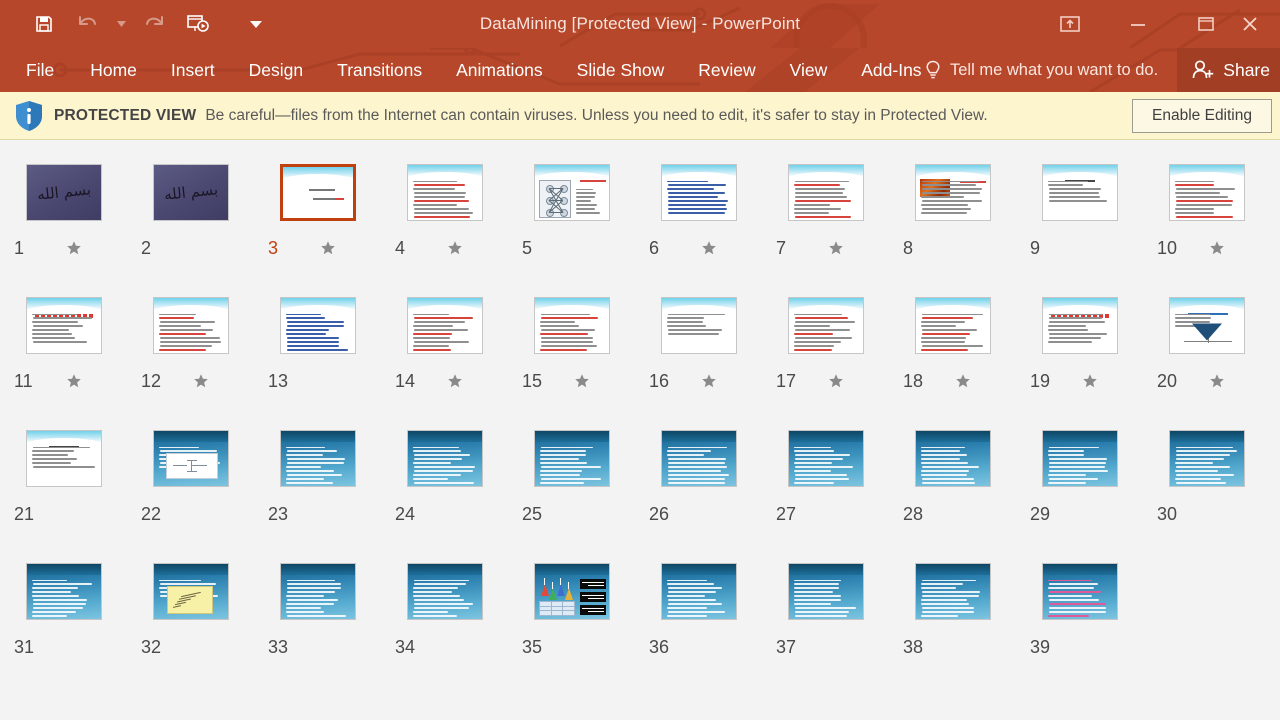  Describe the element at coordinates (1138, 24) in the screenshot. I see `minimize-icon` at that location.